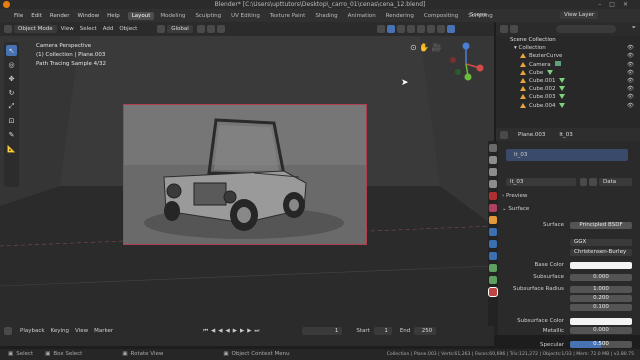  Describe the element at coordinates (615, 182) in the screenshot. I see `link-selector: Data` at that location.